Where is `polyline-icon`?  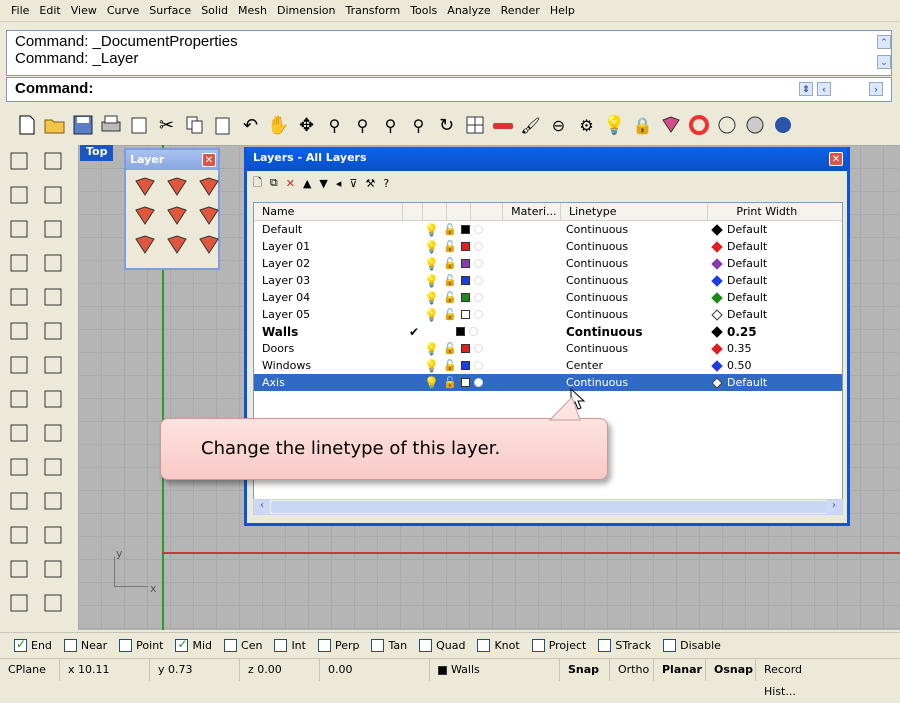
polyline-icon is located at coordinates (18, 194).